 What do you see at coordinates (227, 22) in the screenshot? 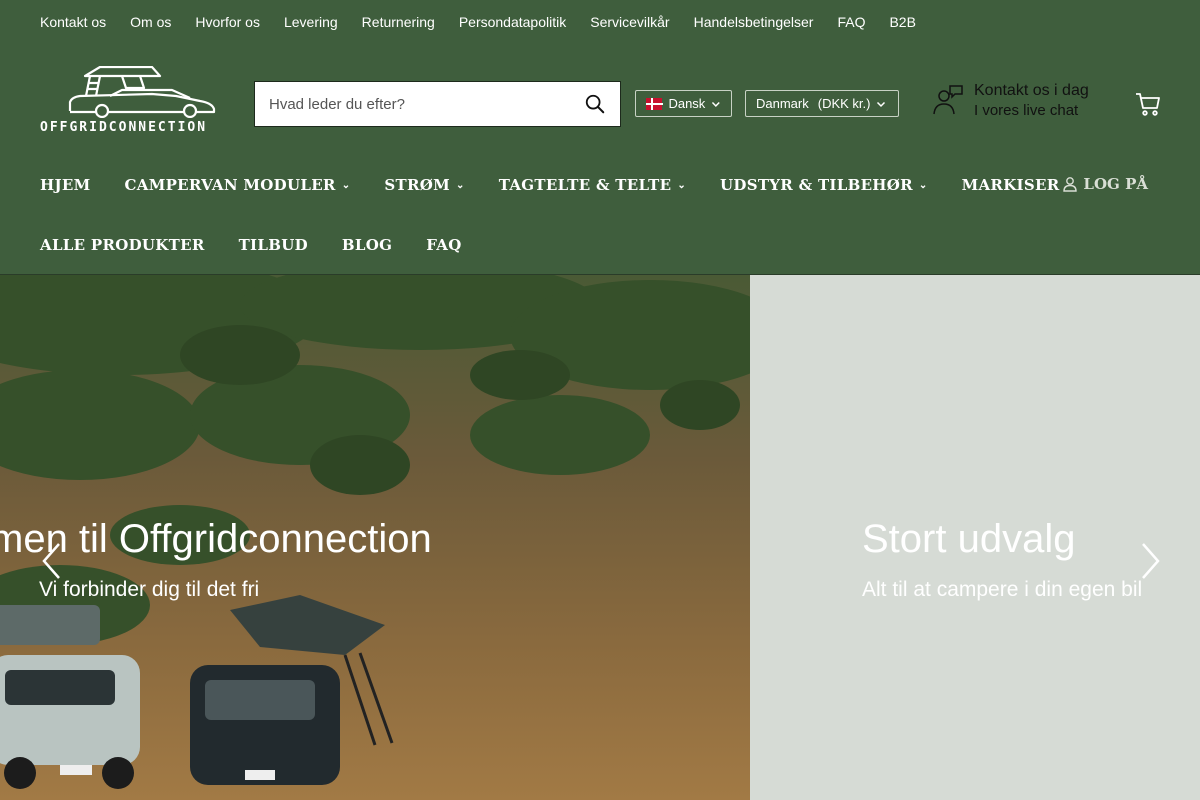
I see `utility-link-hvorfor-os: Hvorfor os` at bounding box center [227, 22].